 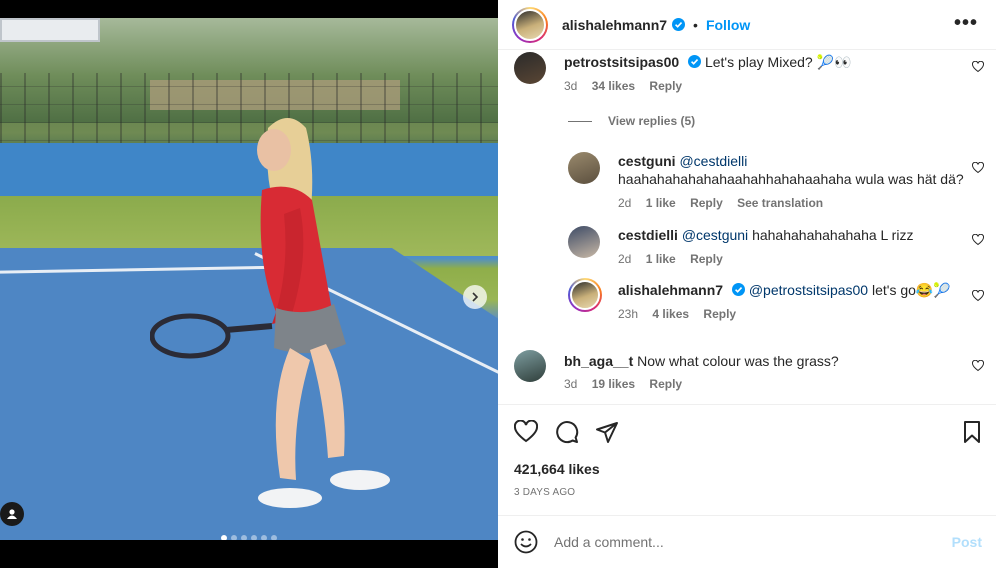 I want to click on post-header: alishalehmann7 • Follow •••, so click(x=747, y=25).